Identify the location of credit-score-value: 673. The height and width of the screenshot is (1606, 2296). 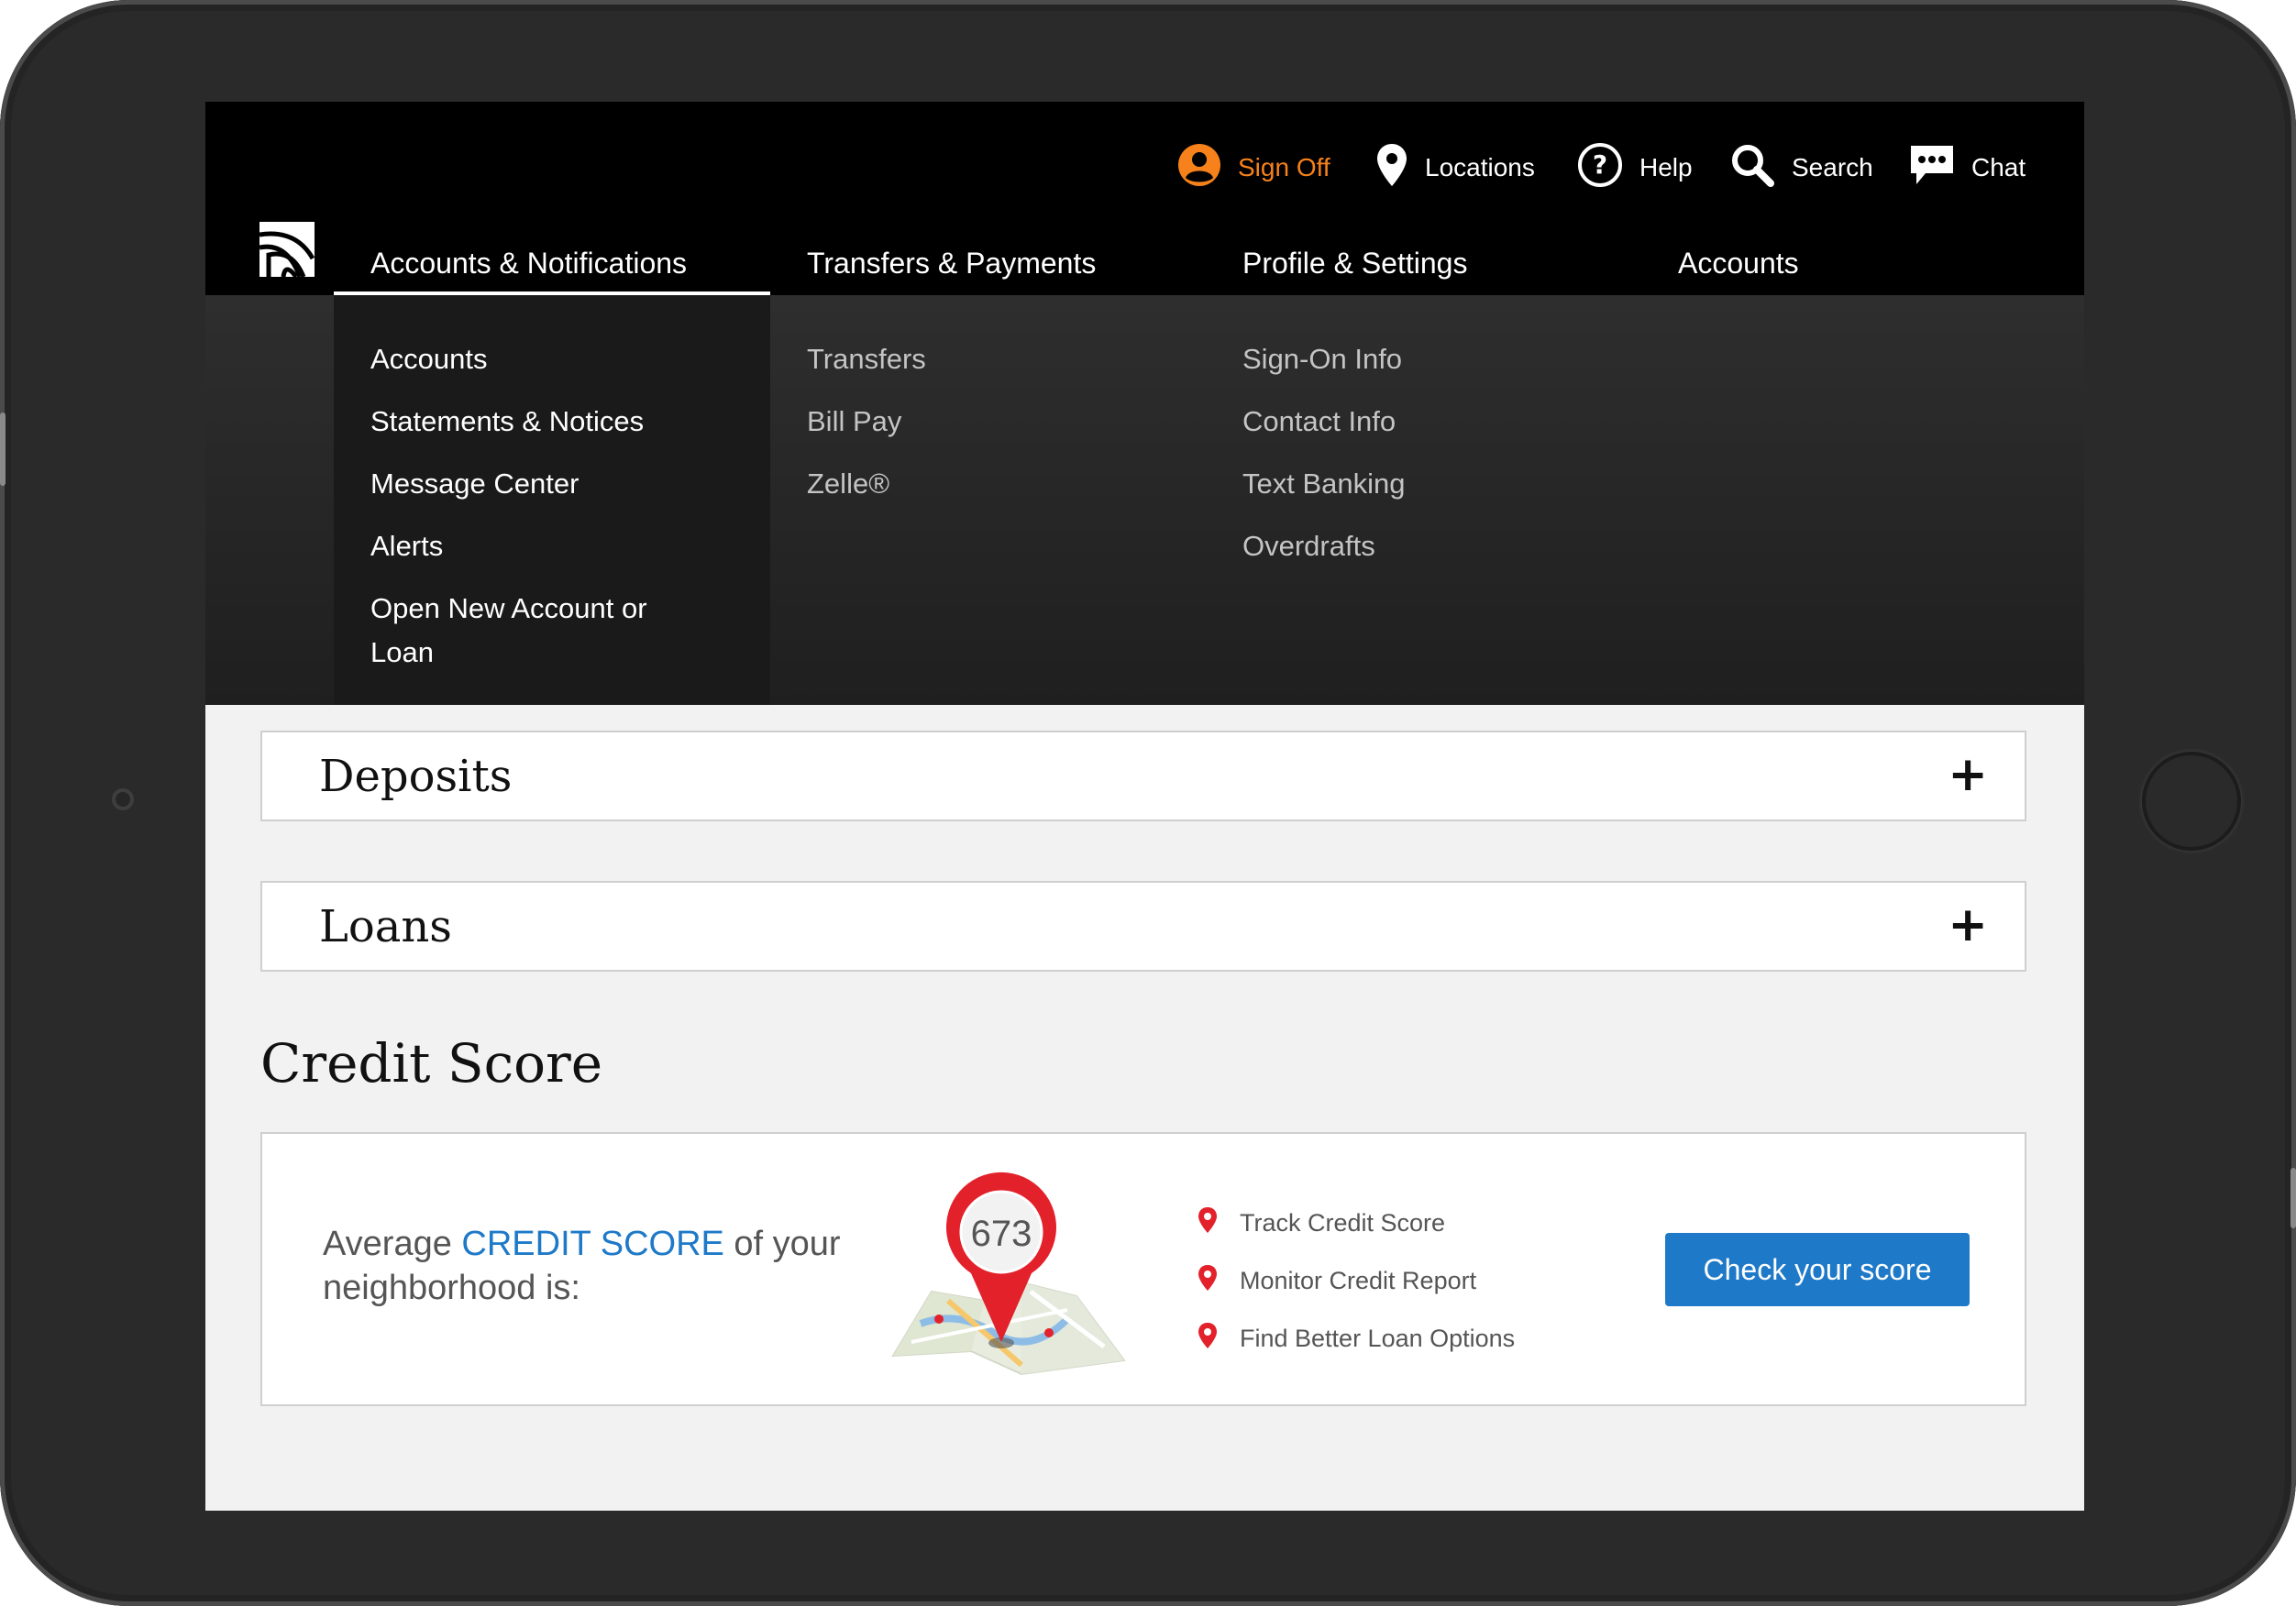
(1001, 1234).